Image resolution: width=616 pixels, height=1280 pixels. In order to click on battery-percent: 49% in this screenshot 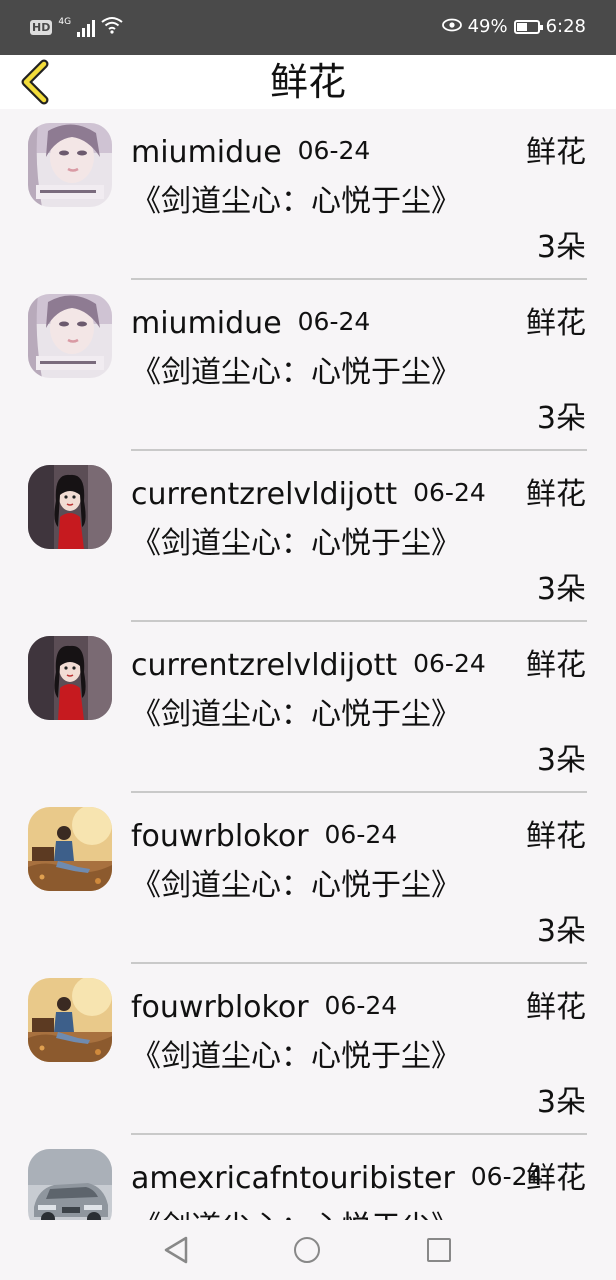, I will do `click(487, 26)`.